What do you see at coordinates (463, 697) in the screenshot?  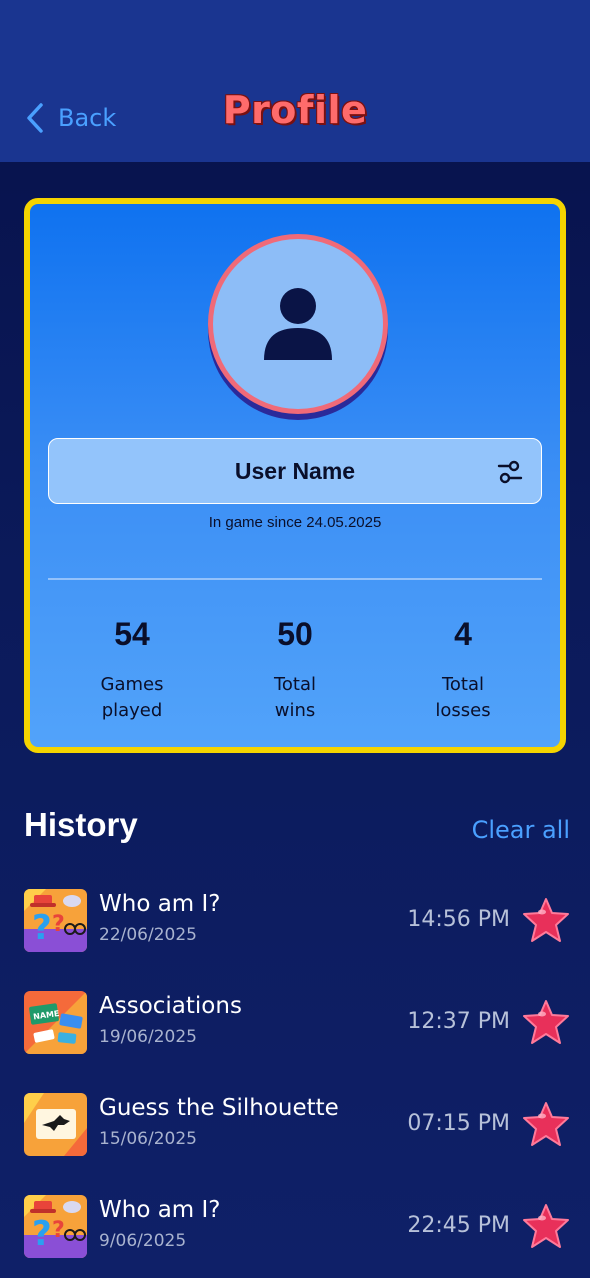 I see `stat-label: Total losses` at bounding box center [463, 697].